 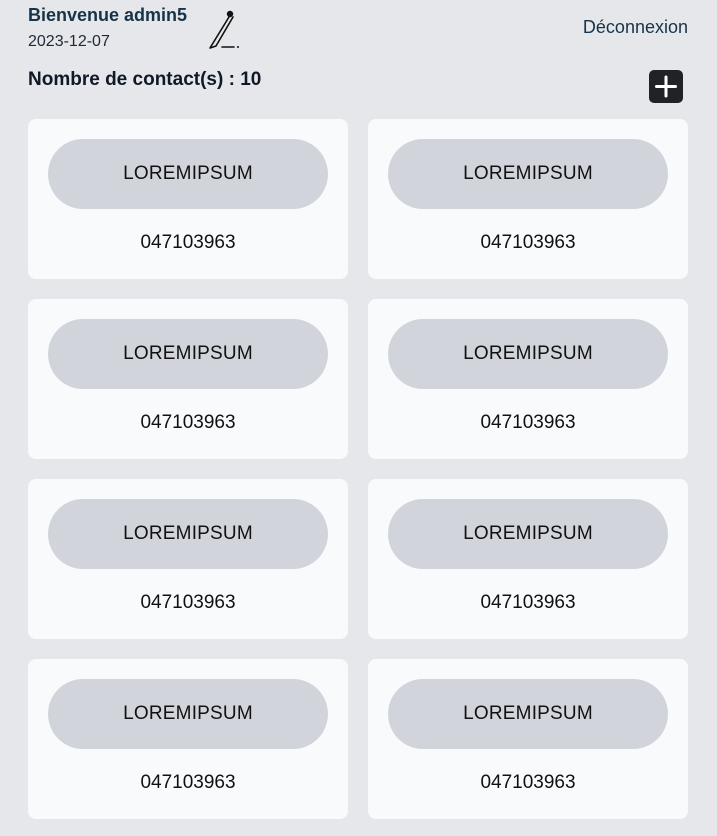 I want to click on pen-signature-icon, so click(x=226, y=30).